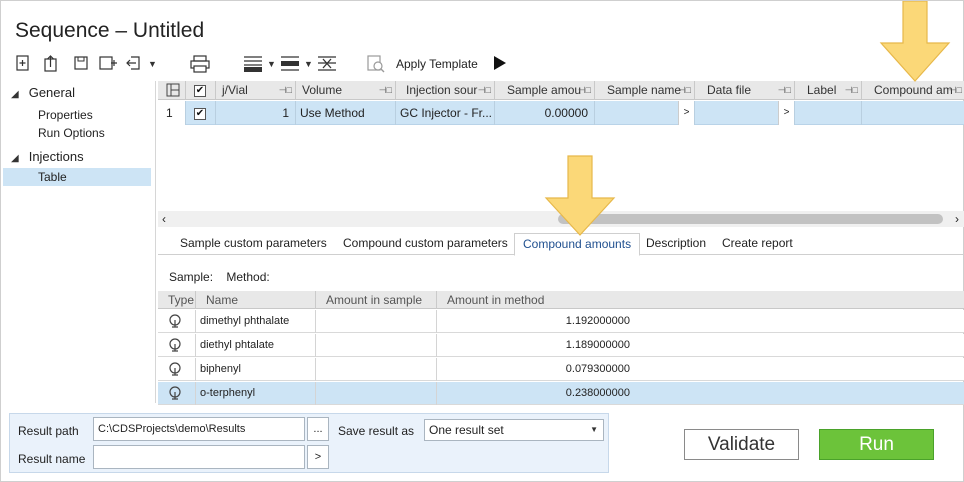 Image resolution: width=964 pixels, height=482 pixels. I want to click on table-row: diethyl phtalate 1.189000000, so click(561, 345).